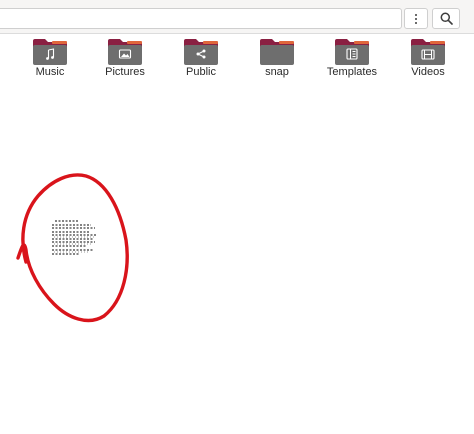 This screenshot has width=474, height=434. I want to click on folder-music: Music, so click(50, 59).